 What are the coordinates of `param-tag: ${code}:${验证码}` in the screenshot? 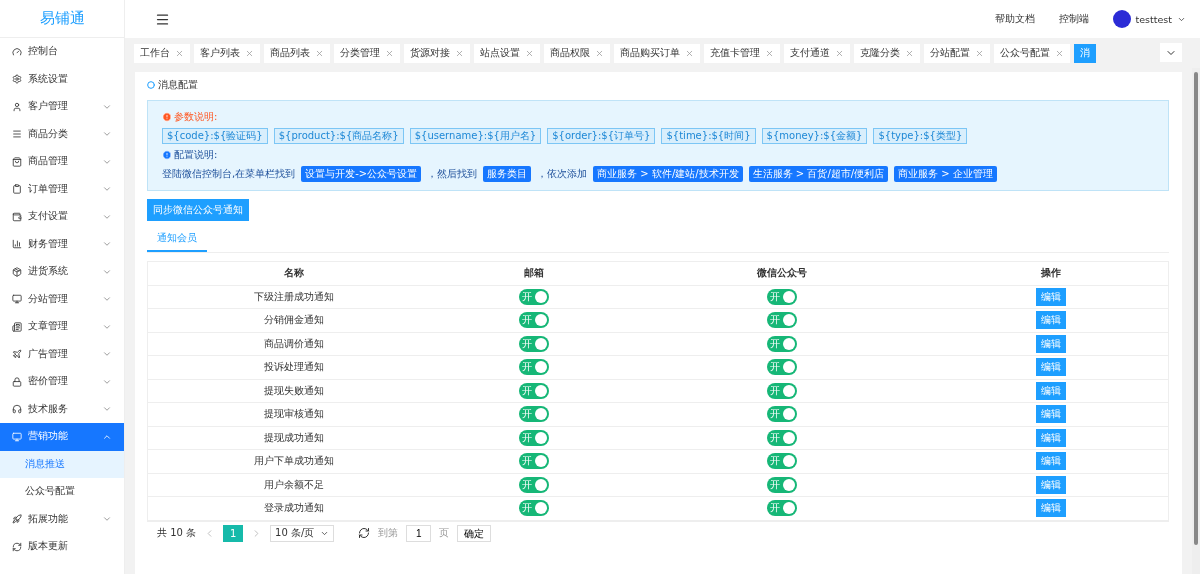 It's located at (215, 136).